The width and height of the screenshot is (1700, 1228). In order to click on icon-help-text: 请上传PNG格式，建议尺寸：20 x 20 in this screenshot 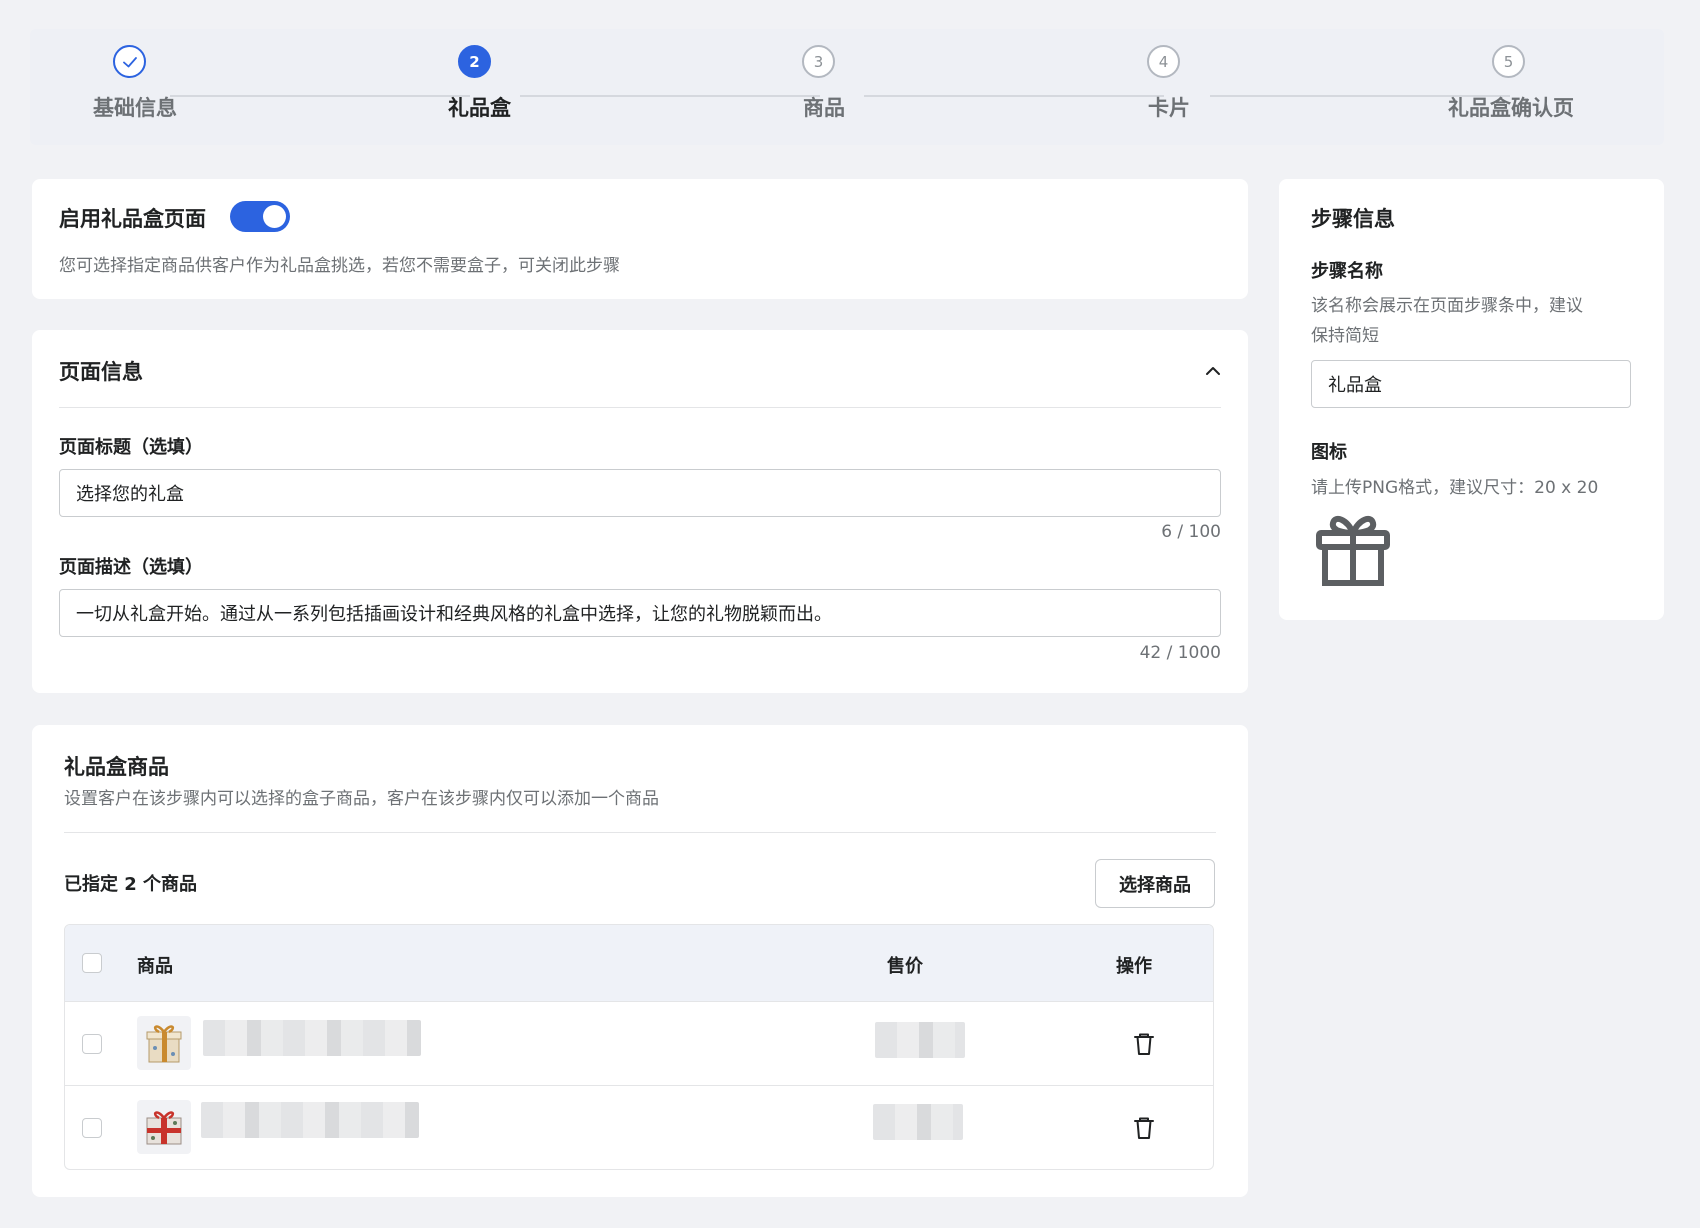, I will do `click(1455, 488)`.